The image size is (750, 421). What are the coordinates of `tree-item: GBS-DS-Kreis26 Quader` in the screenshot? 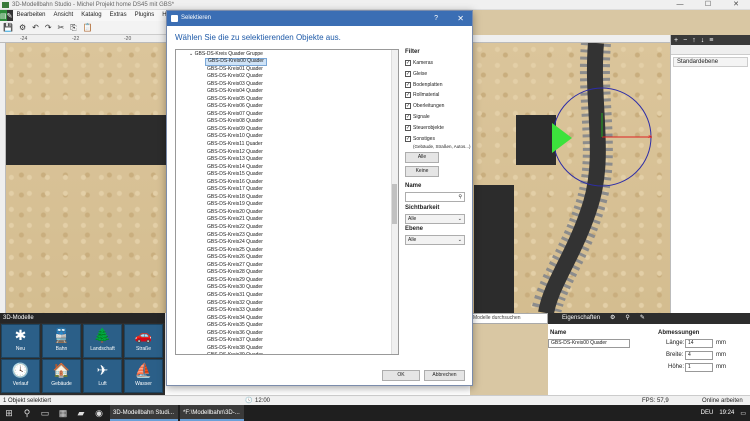 It's located at (236, 258).